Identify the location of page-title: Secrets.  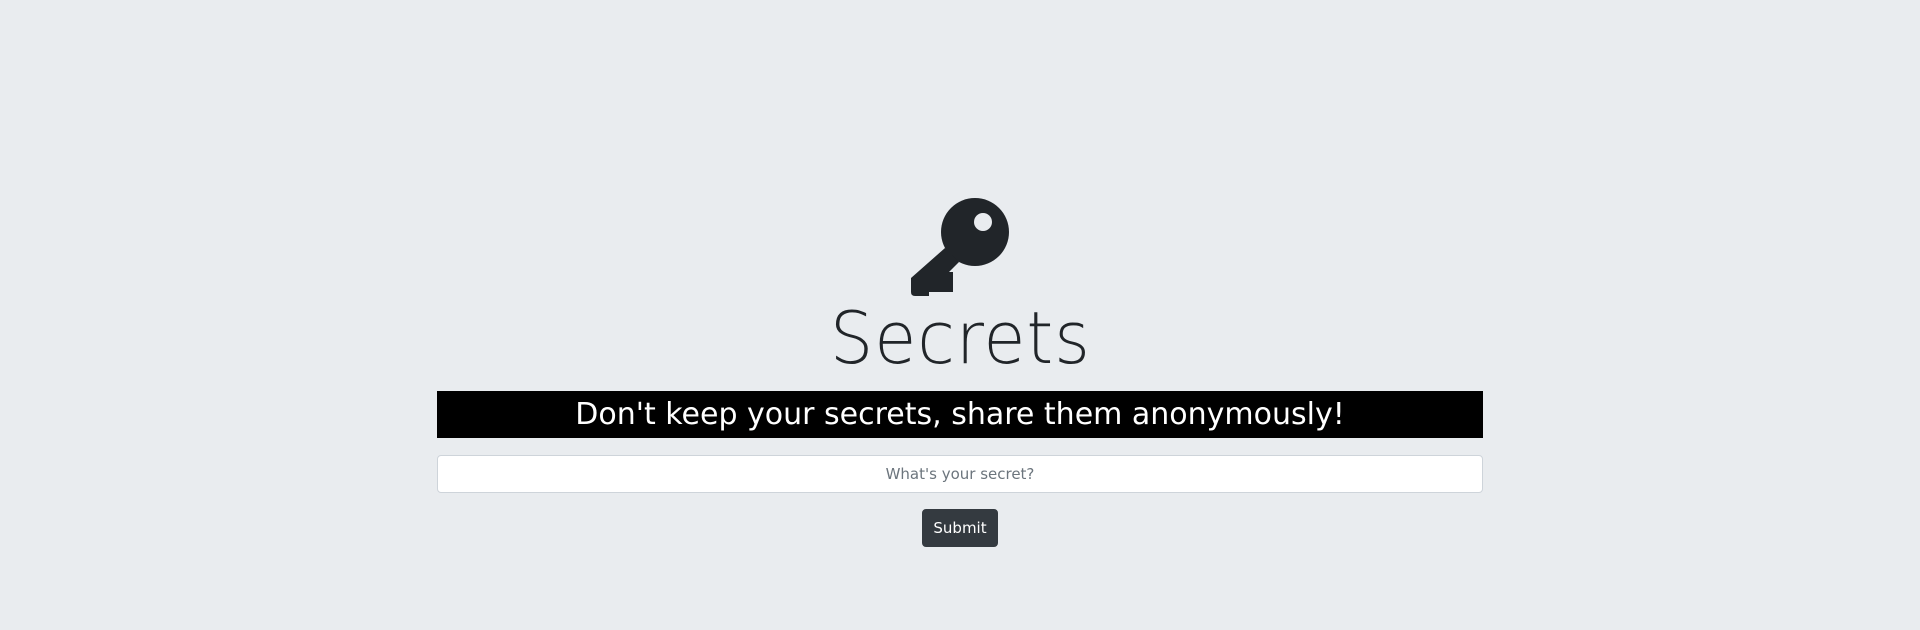
(960, 338).